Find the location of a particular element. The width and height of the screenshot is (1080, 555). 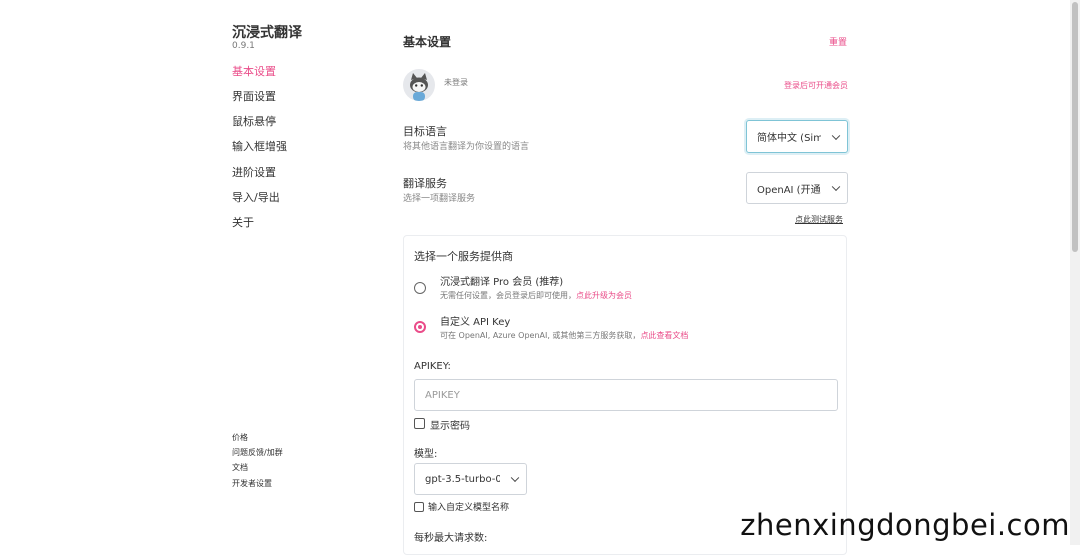

watermark: zhenxingdongbei.com is located at coordinates (905, 525).